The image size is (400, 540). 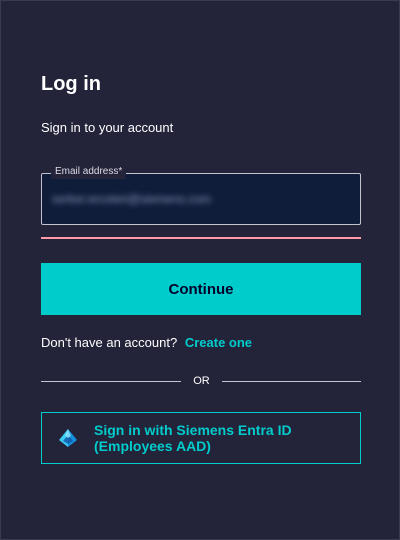 What do you see at coordinates (89, 172) in the screenshot?
I see `email-field-label: Email address*` at bounding box center [89, 172].